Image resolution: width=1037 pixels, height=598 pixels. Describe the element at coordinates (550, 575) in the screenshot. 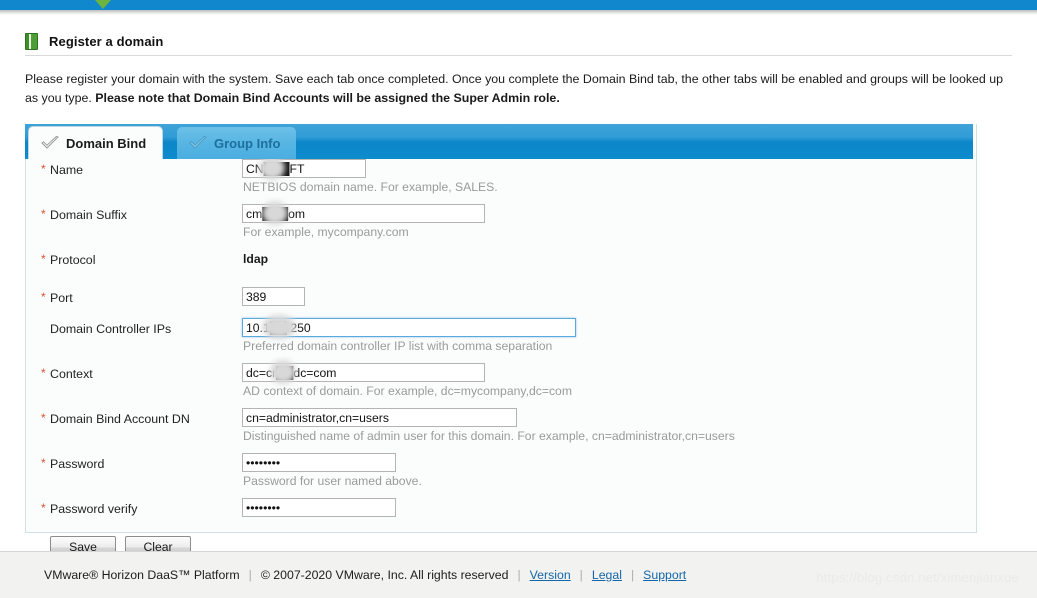

I see `footer-link-version: Version` at that location.